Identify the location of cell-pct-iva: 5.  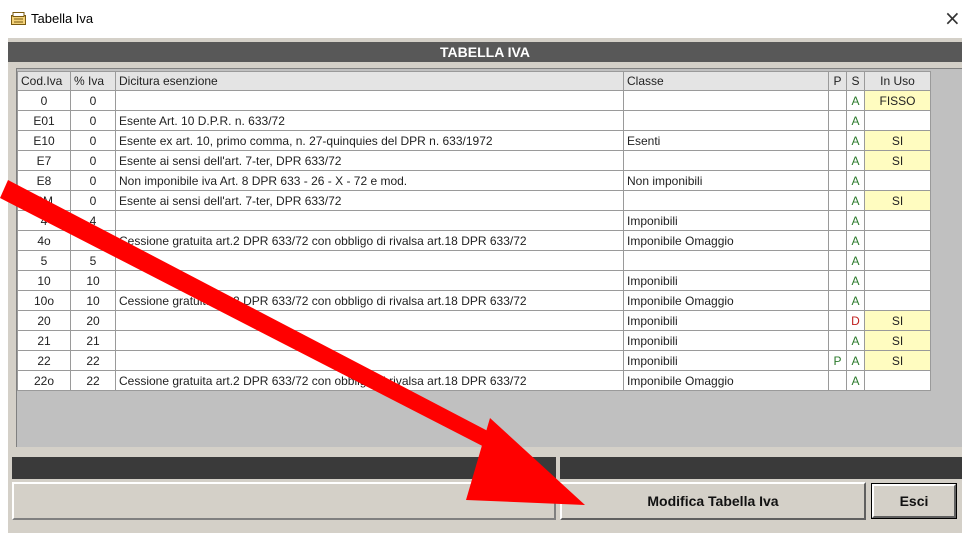
(93, 260).